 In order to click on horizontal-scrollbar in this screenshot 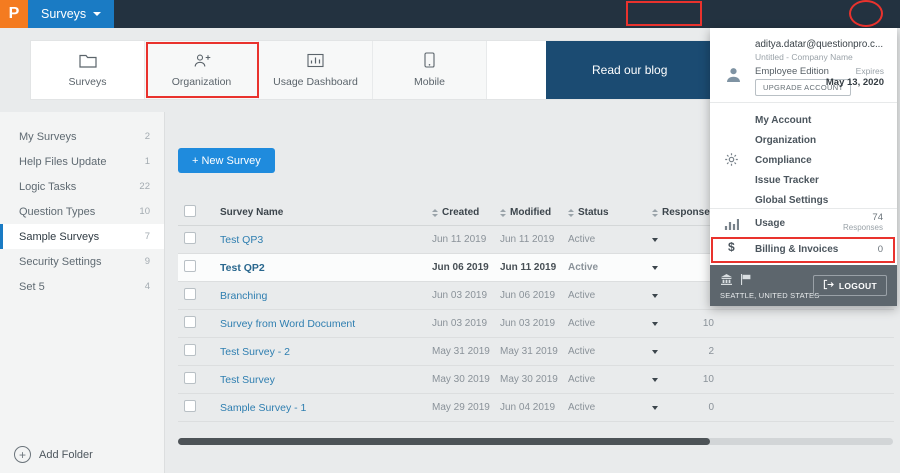, I will do `click(535, 441)`.